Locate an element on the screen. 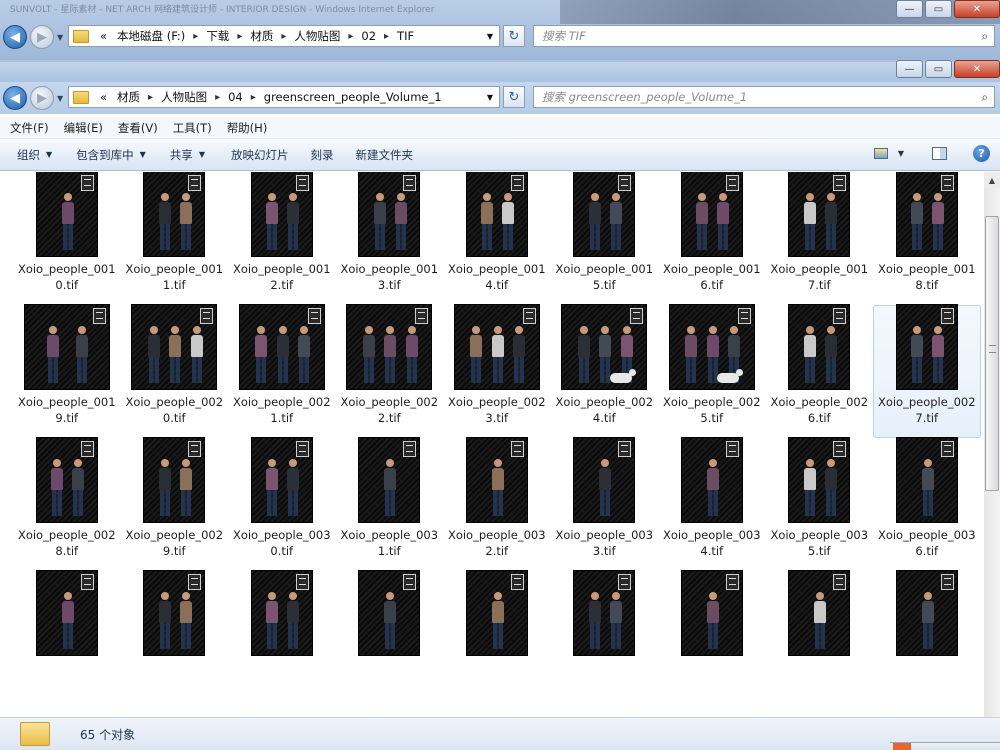 The image size is (1000, 750). file-item: Xoio_people_0017.tif is located at coordinates (820, 238).